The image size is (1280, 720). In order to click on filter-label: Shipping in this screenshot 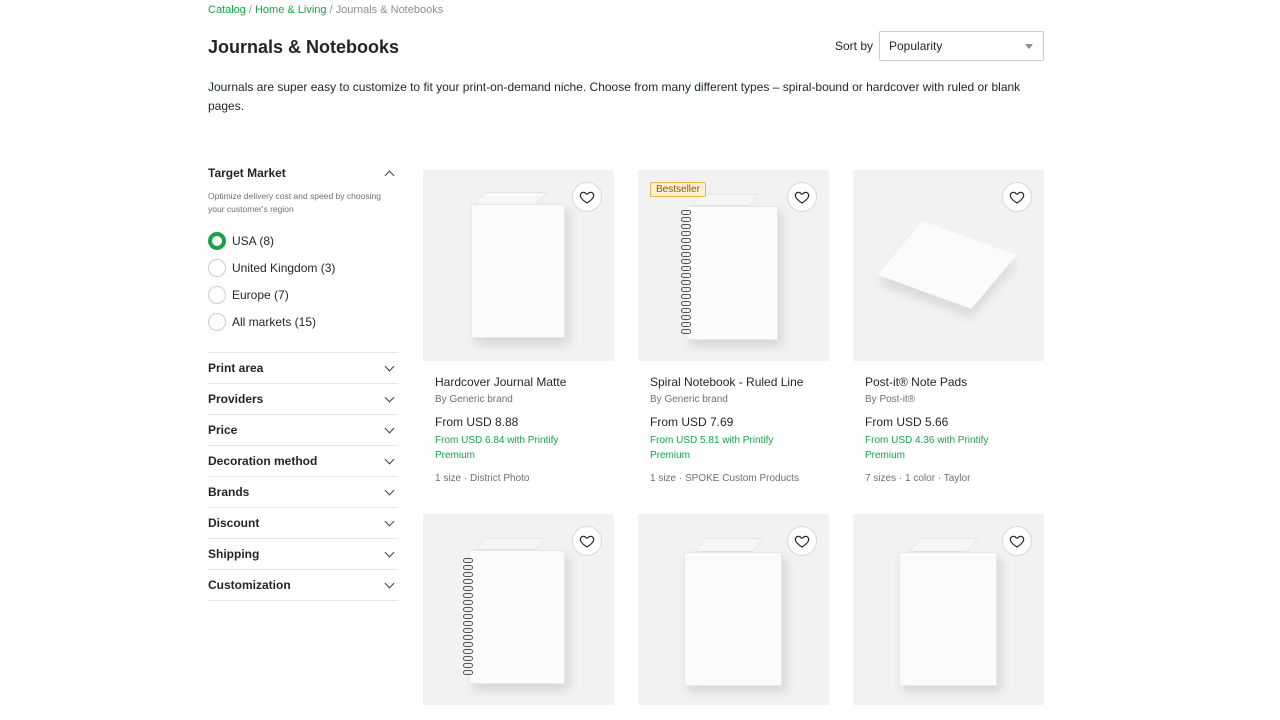, I will do `click(234, 554)`.